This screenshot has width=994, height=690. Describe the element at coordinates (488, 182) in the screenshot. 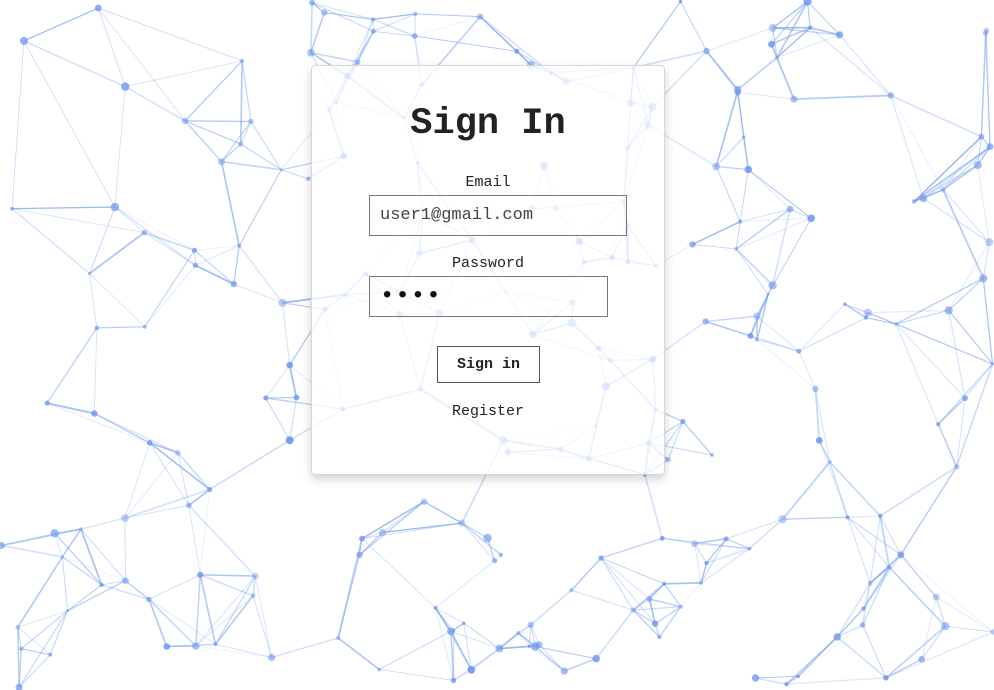

I see `email-label: Email` at that location.